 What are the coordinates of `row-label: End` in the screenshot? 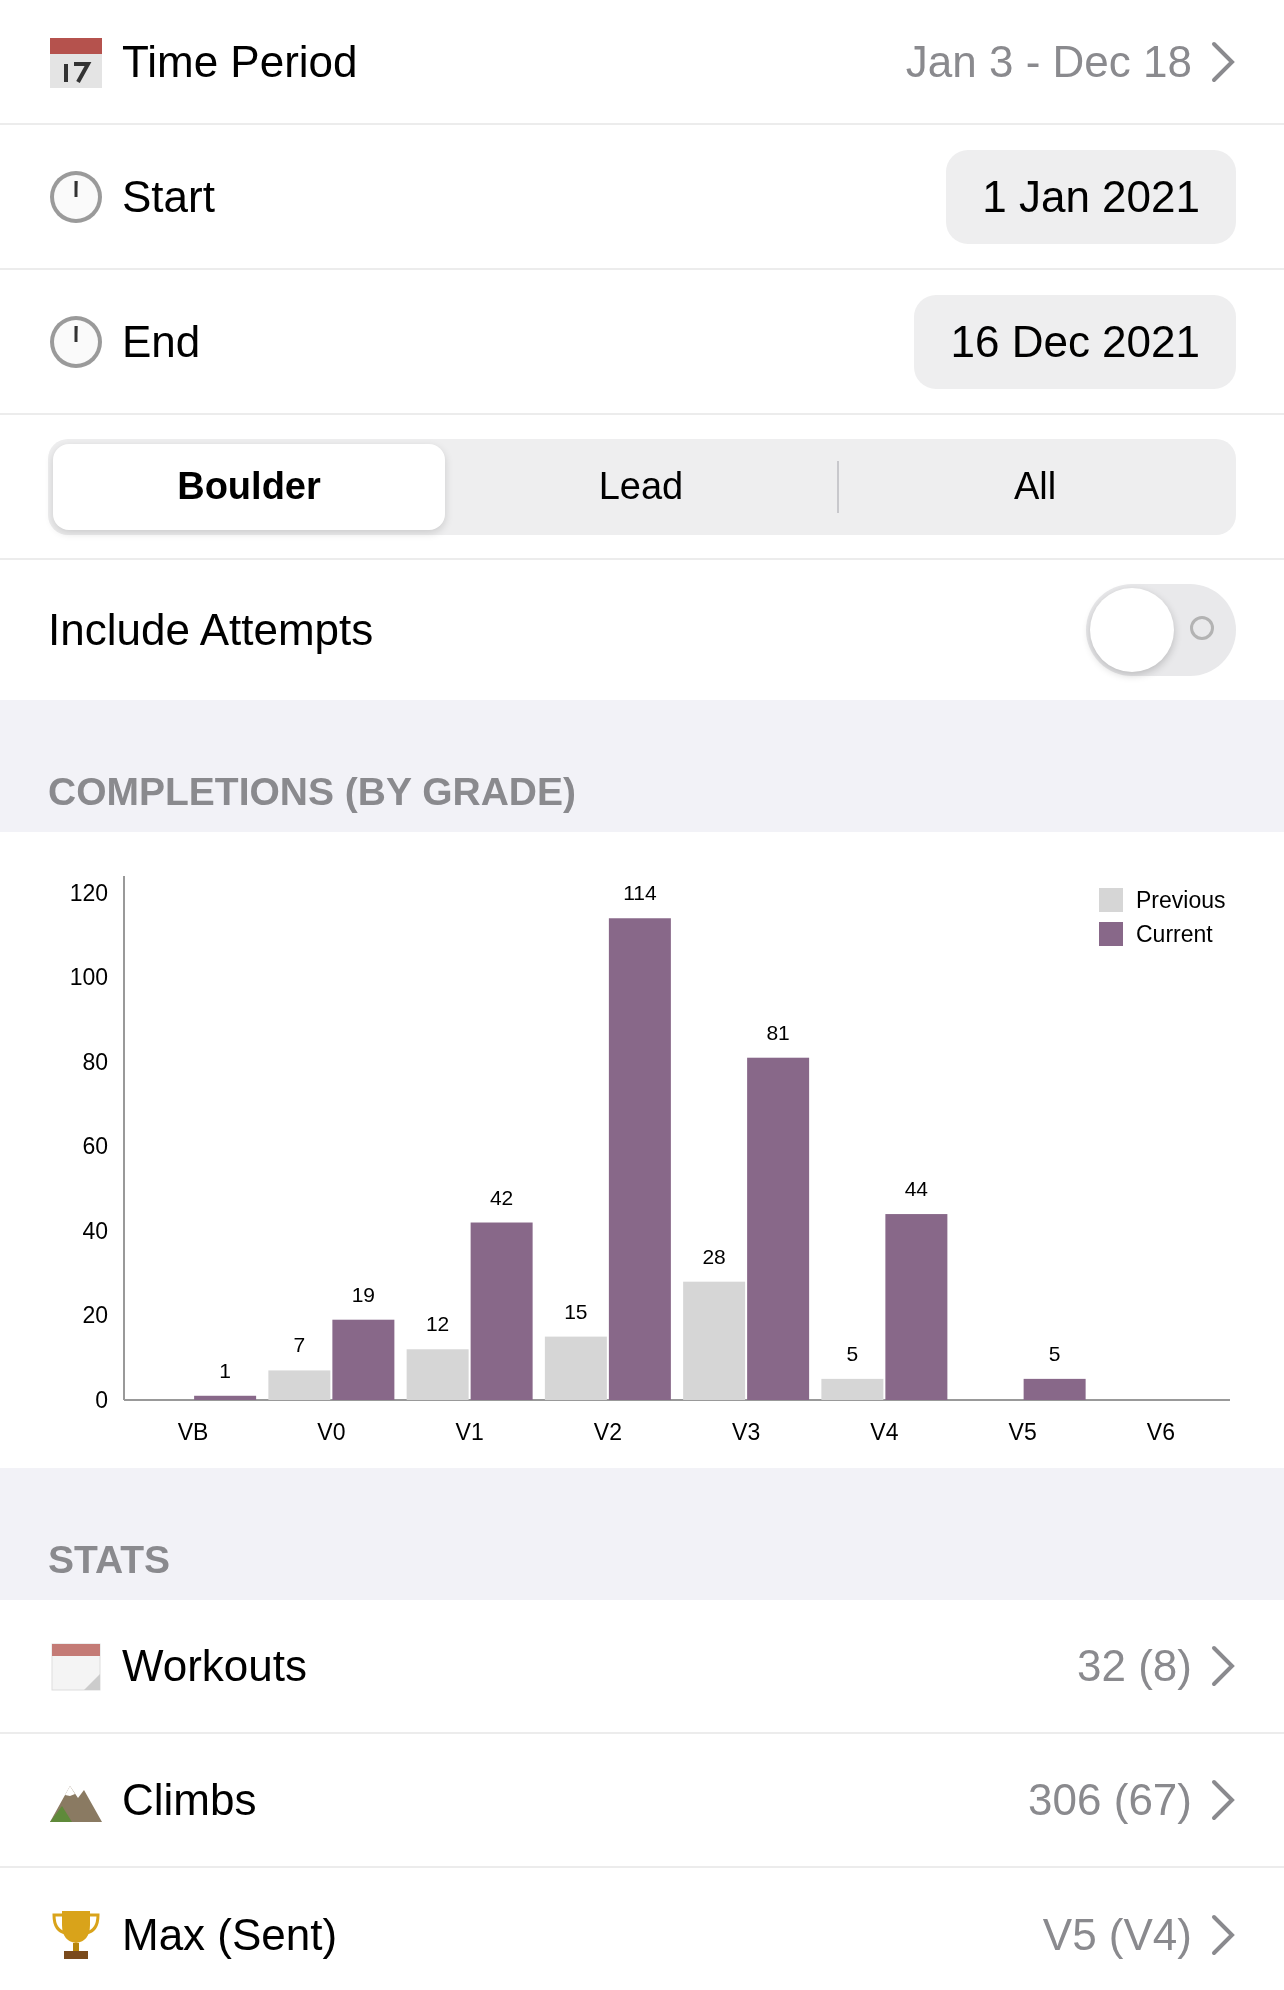 It's located at (162, 341).